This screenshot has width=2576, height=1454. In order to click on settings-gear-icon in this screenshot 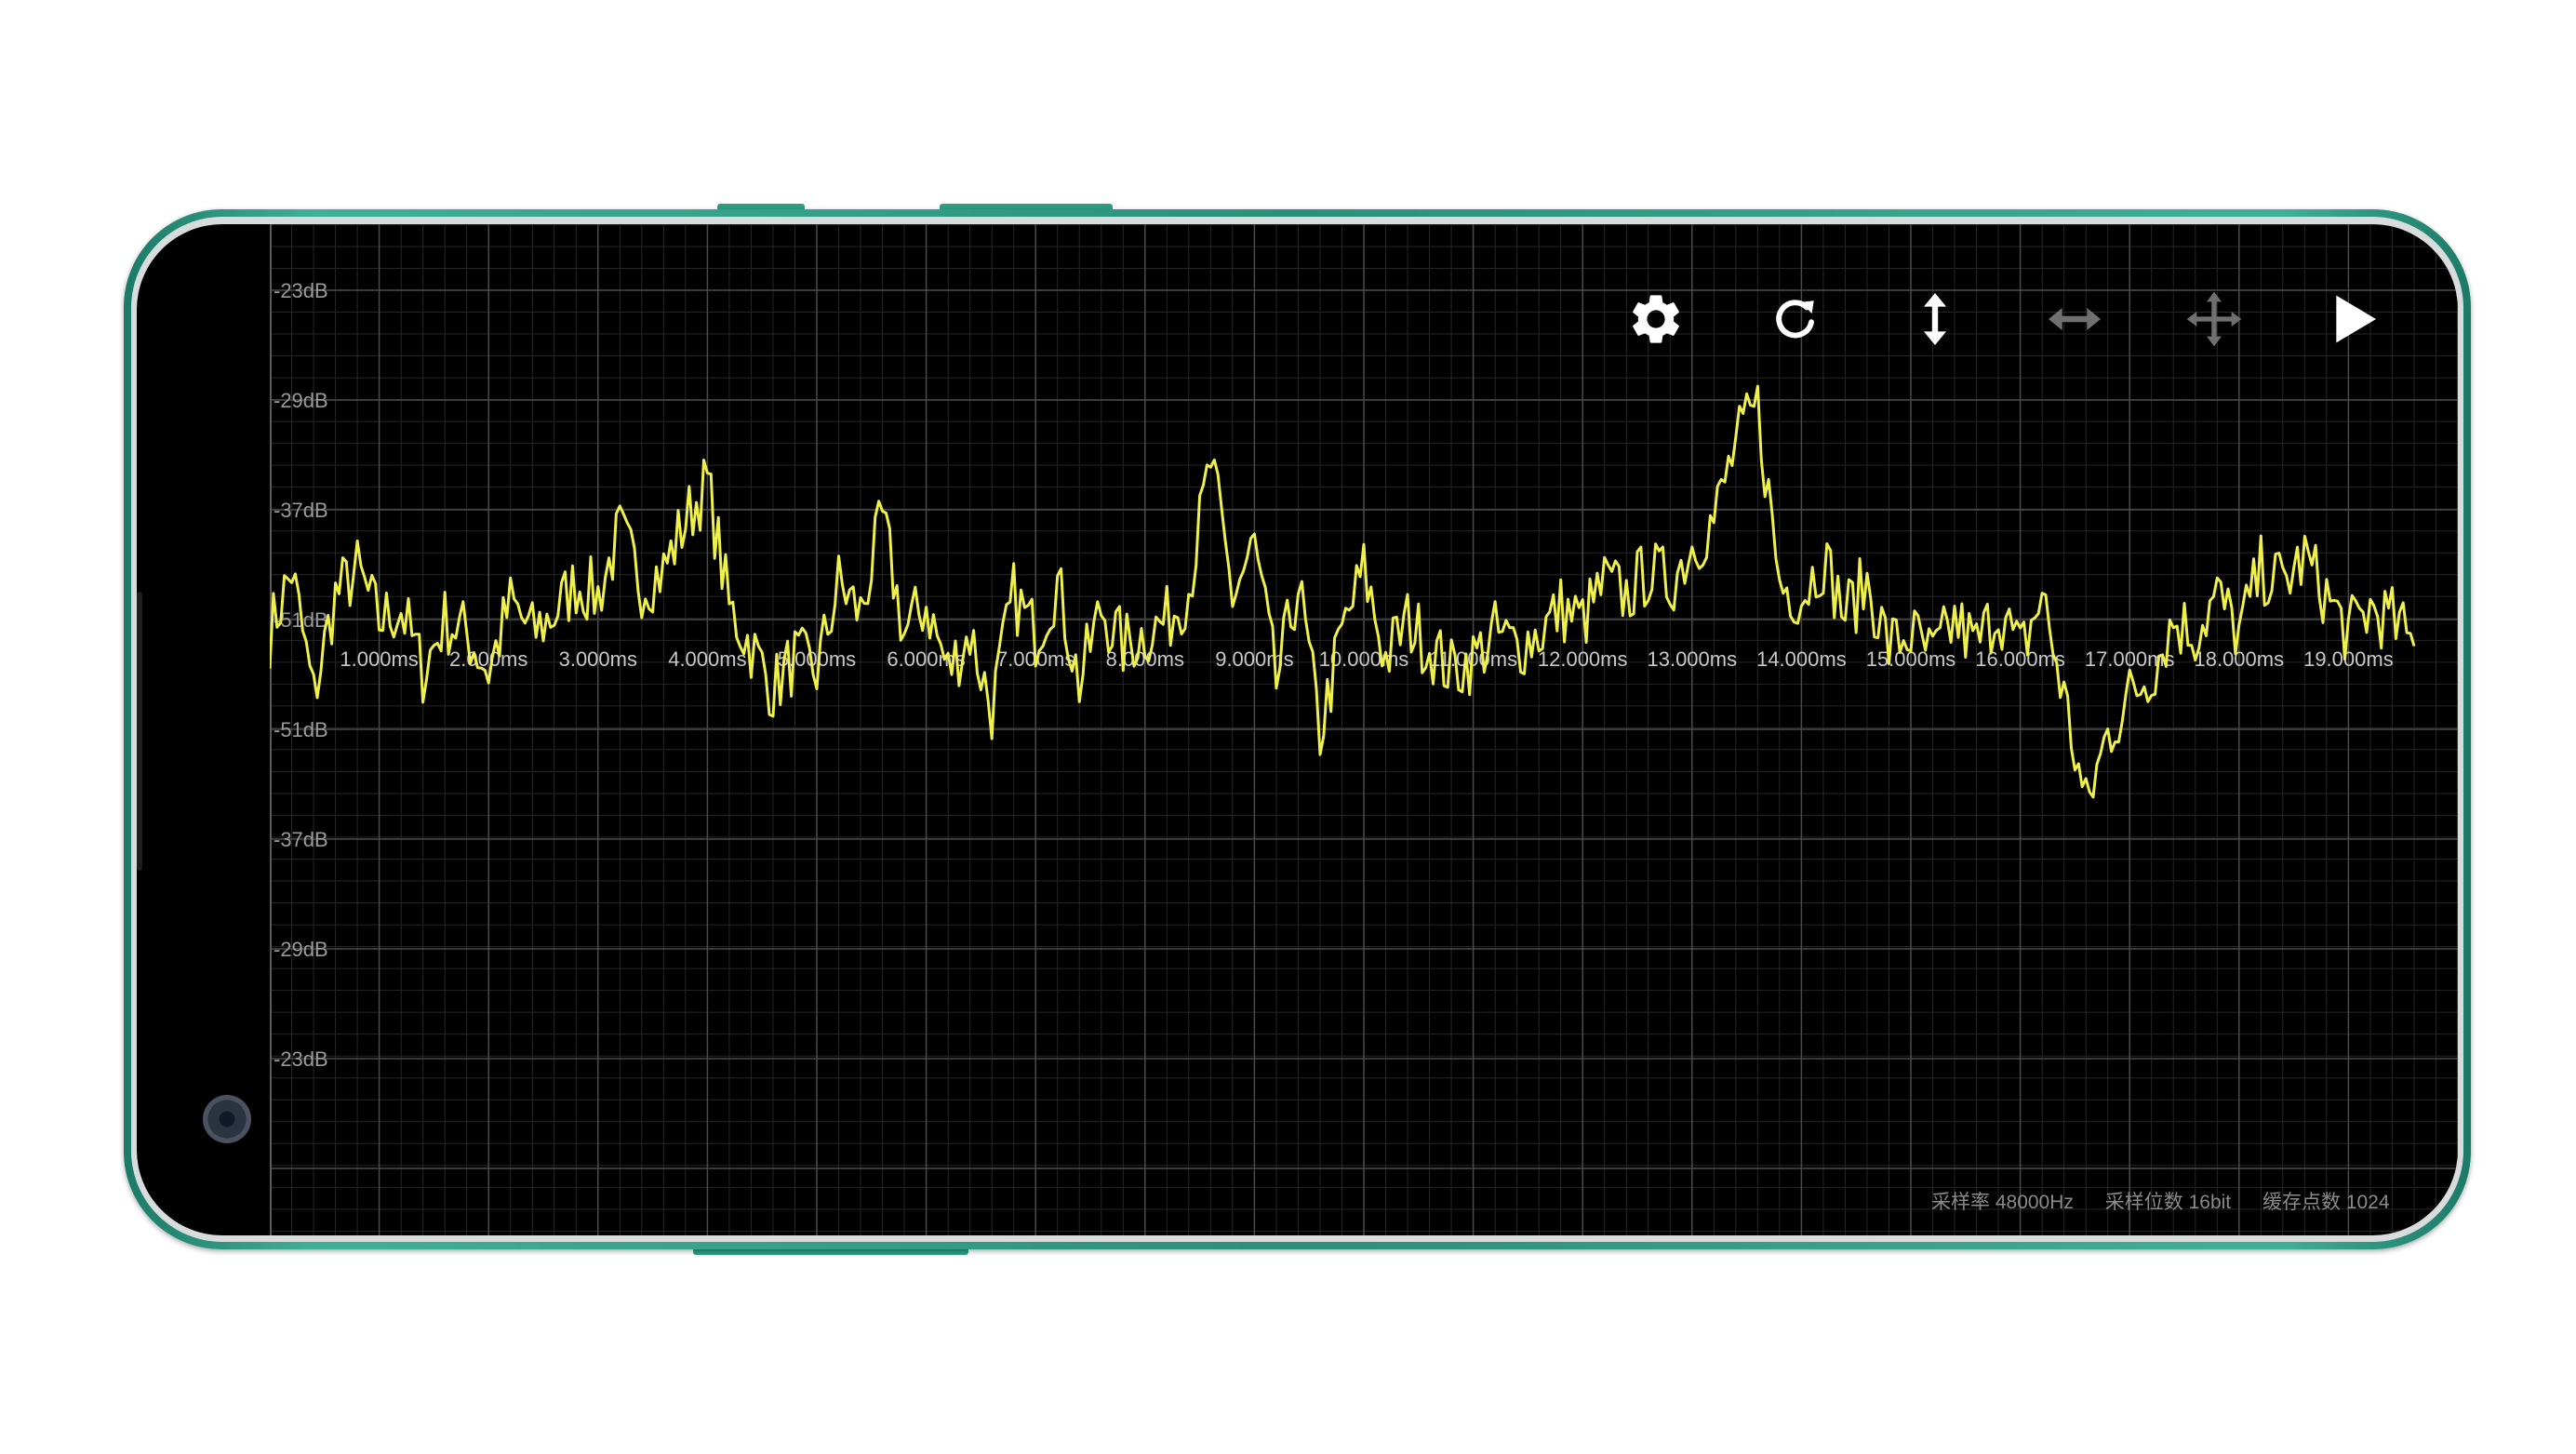, I will do `click(1656, 319)`.